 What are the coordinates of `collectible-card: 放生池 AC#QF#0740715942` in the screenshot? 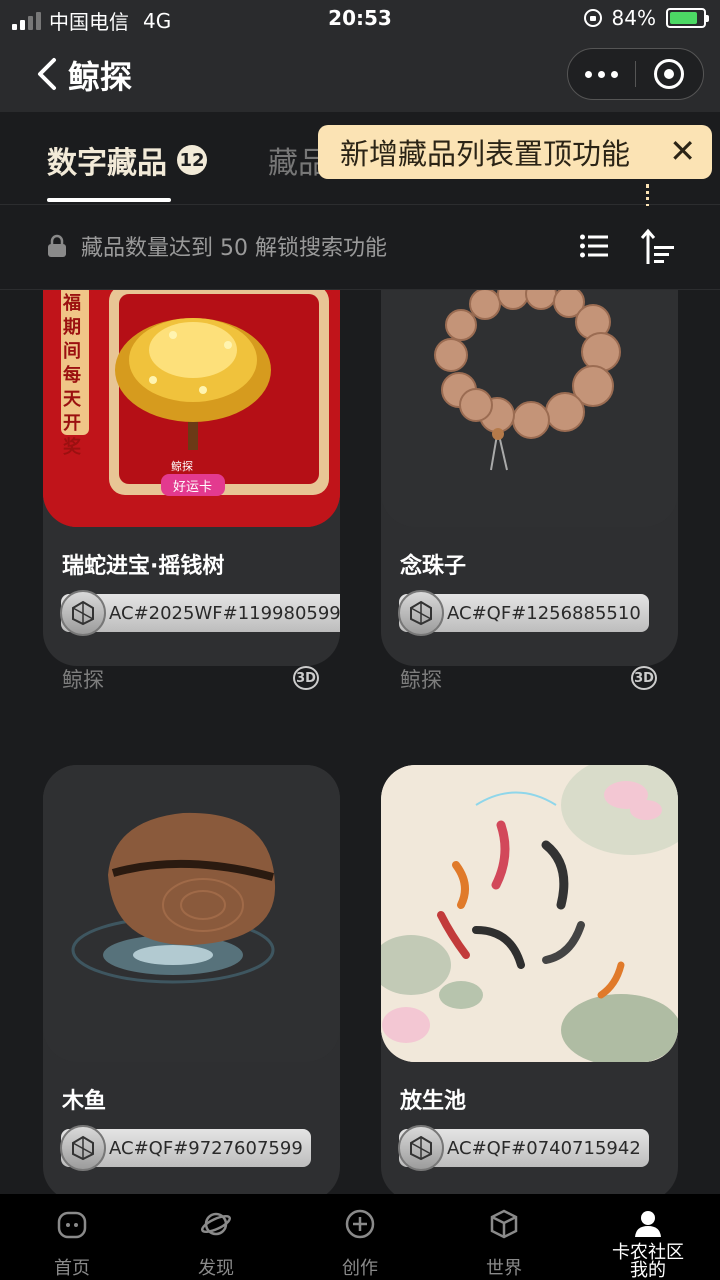 It's located at (529, 979).